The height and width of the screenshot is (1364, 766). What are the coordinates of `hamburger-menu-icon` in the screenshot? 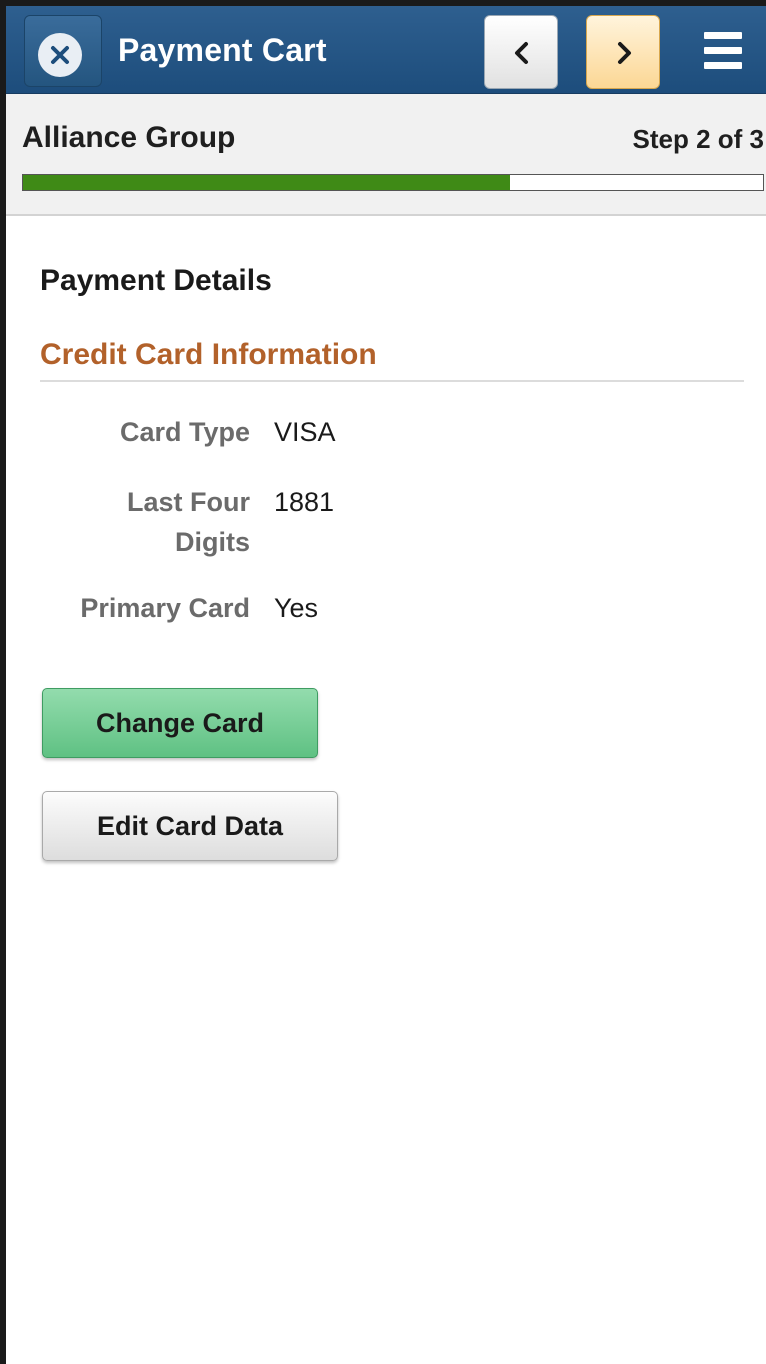 It's located at (724, 51).